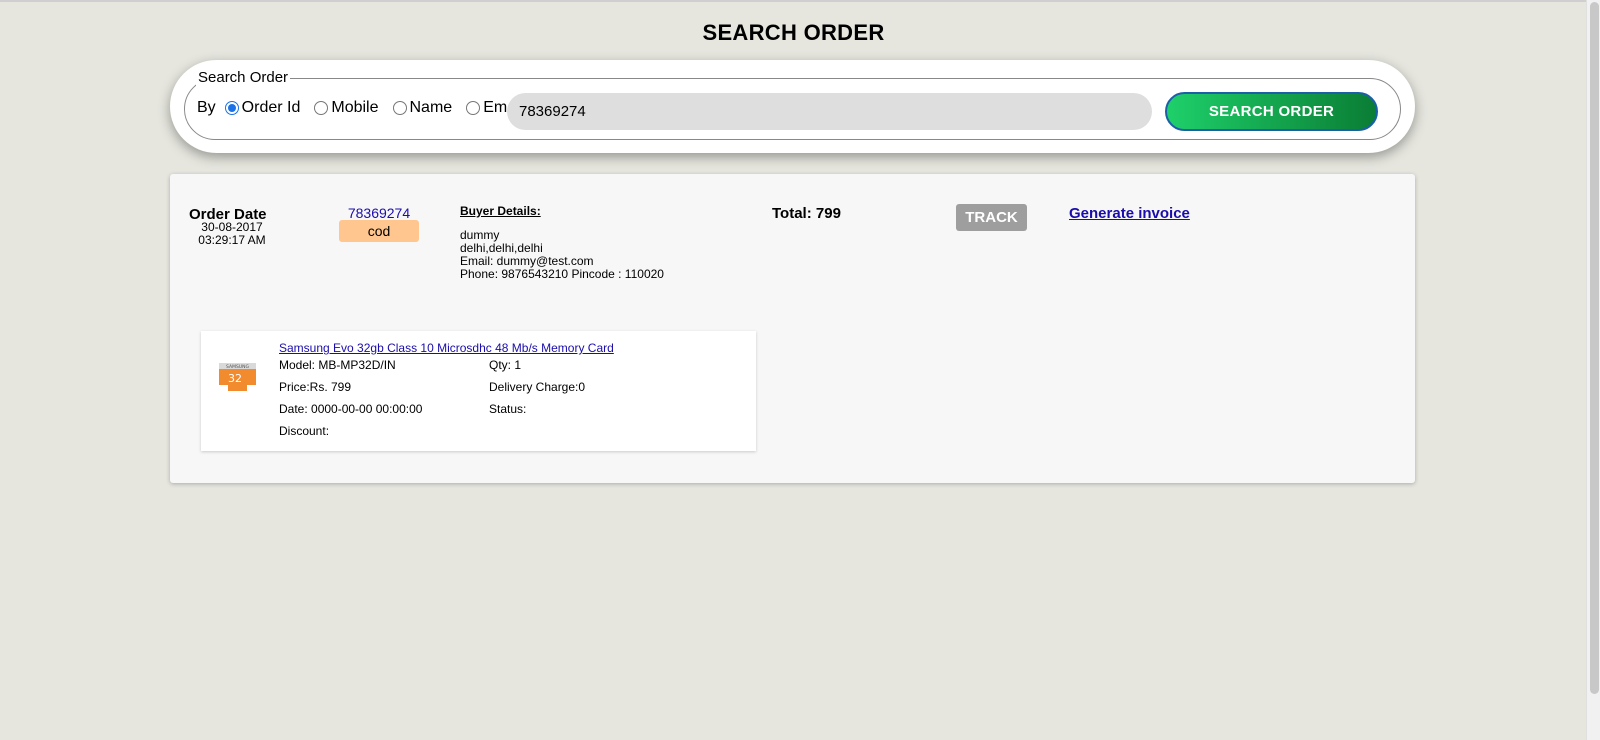  What do you see at coordinates (562, 274) in the screenshot?
I see `buyer-phone: Phone: 9876543210 Pincode : 110020` at bounding box center [562, 274].